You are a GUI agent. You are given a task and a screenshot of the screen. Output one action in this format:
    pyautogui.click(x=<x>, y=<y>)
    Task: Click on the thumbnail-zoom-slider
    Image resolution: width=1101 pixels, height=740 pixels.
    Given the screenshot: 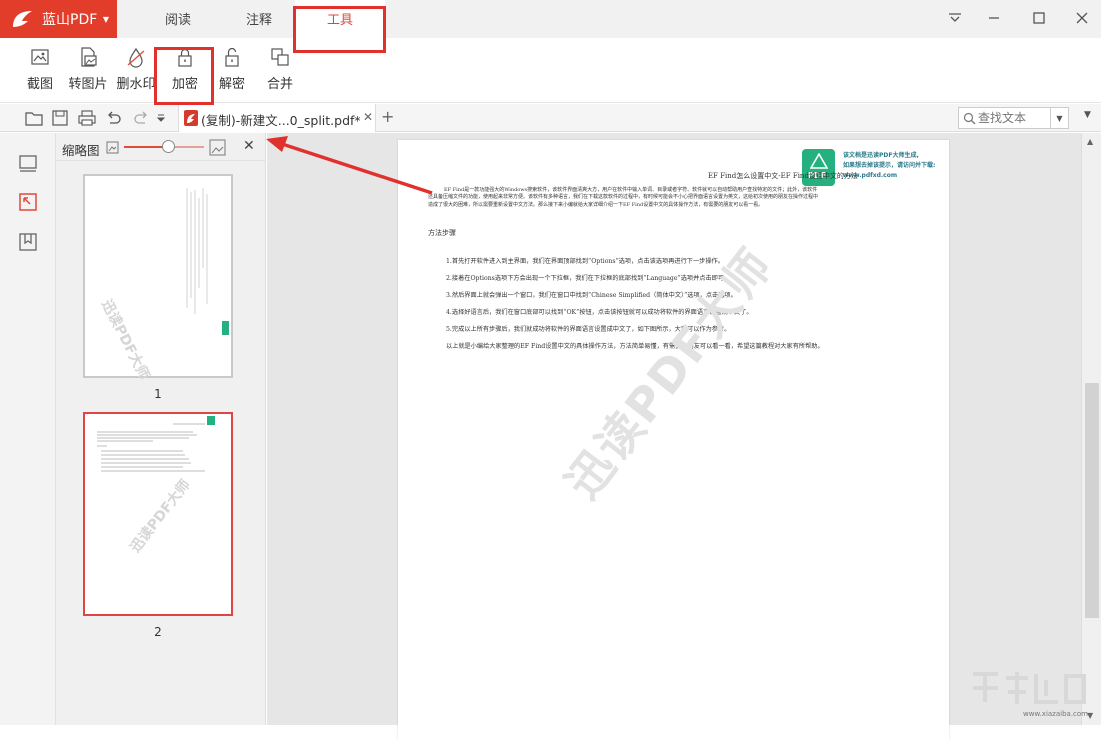 What is the action you would take?
    pyautogui.click(x=164, y=146)
    